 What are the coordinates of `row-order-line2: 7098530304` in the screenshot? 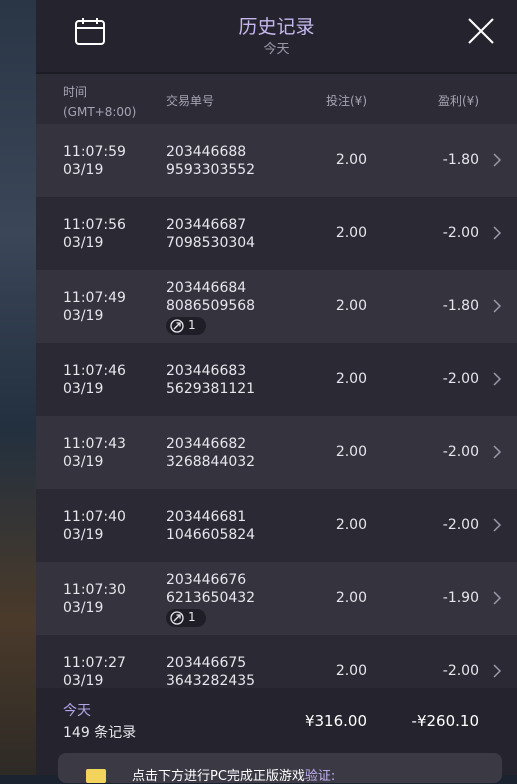 It's located at (211, 243).